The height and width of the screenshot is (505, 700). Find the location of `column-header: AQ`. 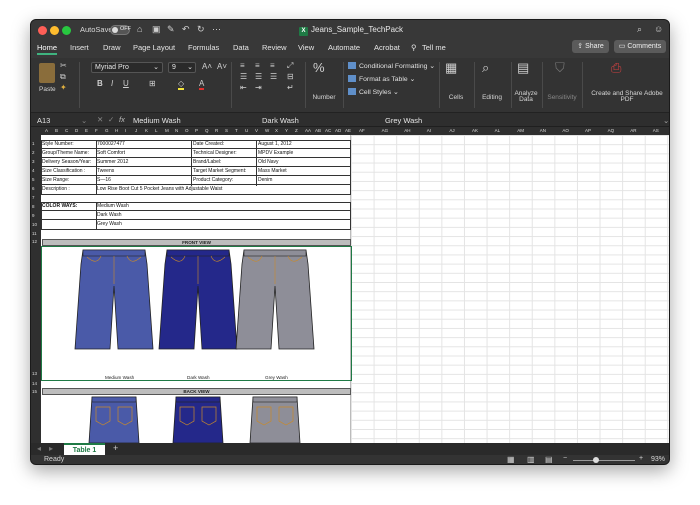

column-header: AQ is located at coordinates (611, 130).